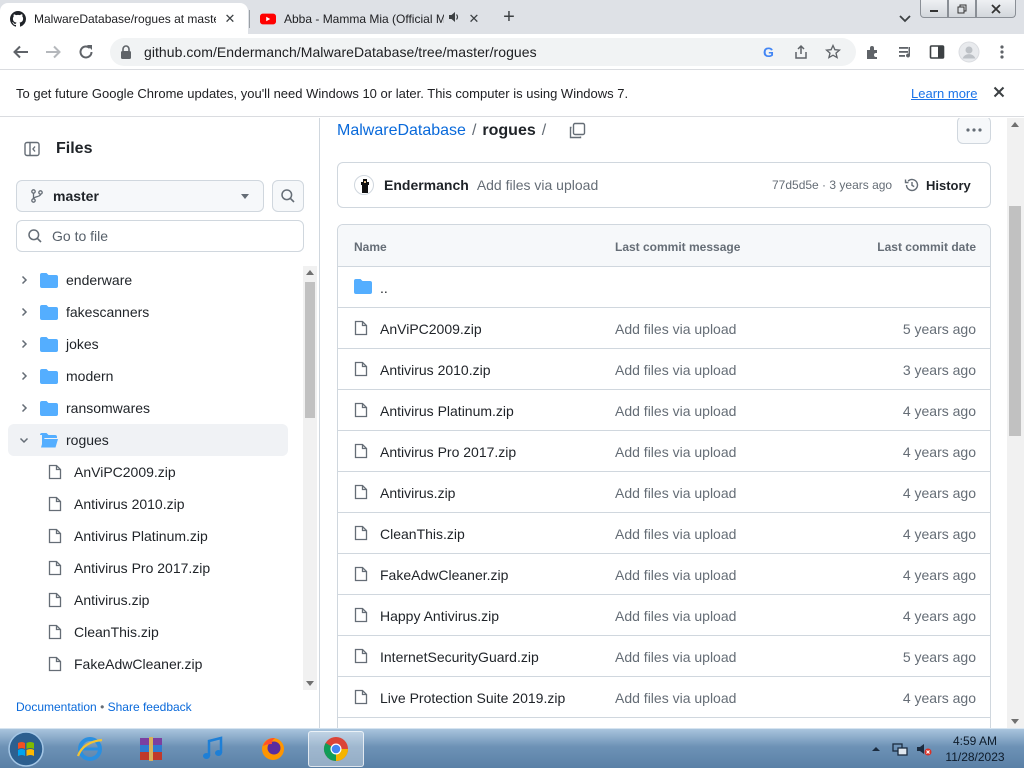  What do you see at coordinates (364, 185) in the screenshot?
I see `avatar` at bounding box center [364, 185].